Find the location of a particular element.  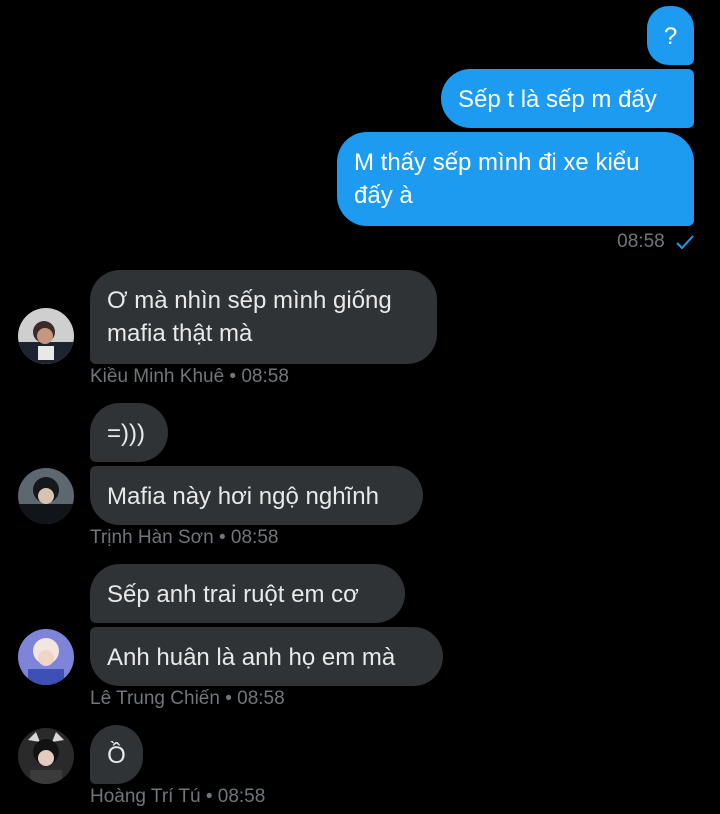

message-text: =))) is located at coordinates (126, 433).